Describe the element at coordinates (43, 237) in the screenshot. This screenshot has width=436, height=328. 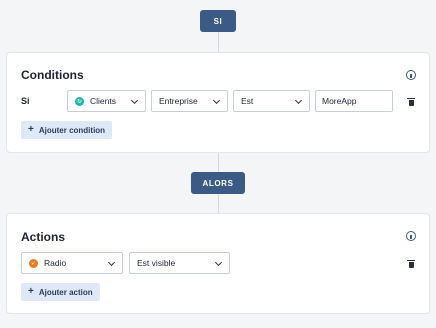
I see `actions-title: Actions` at that location.